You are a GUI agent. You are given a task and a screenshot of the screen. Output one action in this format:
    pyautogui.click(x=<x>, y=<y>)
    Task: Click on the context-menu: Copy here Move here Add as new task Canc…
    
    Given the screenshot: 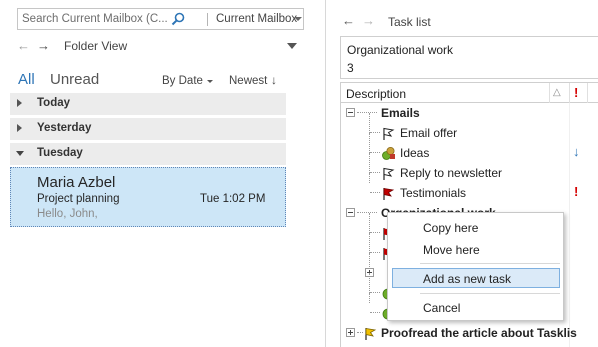 What is the action you would take?
    pyautogui.click(x=475, y=266)
    